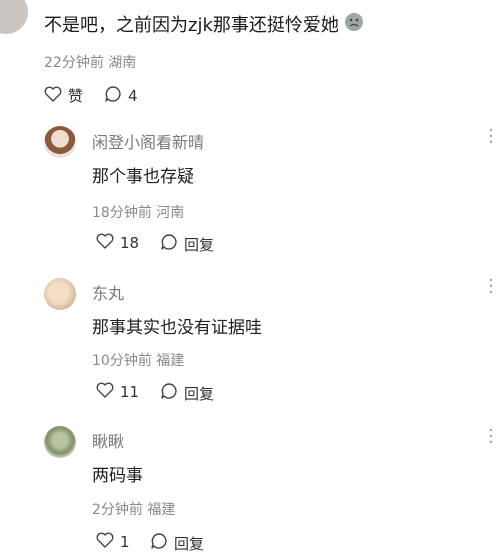 This screenshot has height=557, width=500. What do you see at coordinates (354, 23) in the screenshot?
I see `crying-emoji-icon` at bounding box center [354, 23].